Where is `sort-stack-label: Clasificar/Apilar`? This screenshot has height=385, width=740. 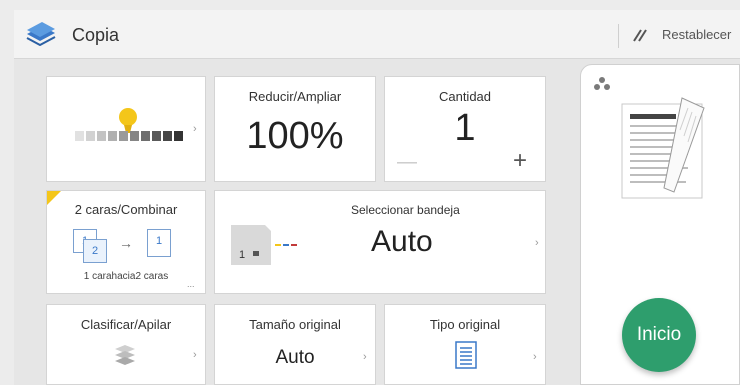 sort-stack-label: Clasificar/Apilar is located at coordinates (126, 324).